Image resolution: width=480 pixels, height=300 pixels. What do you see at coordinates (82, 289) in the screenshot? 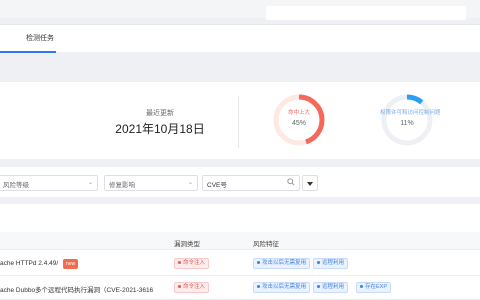
I see `vuln-name: ache Dubbo多个远程代码执行漏洞（CVE-2021-3616` at bounding box center [82, 289].